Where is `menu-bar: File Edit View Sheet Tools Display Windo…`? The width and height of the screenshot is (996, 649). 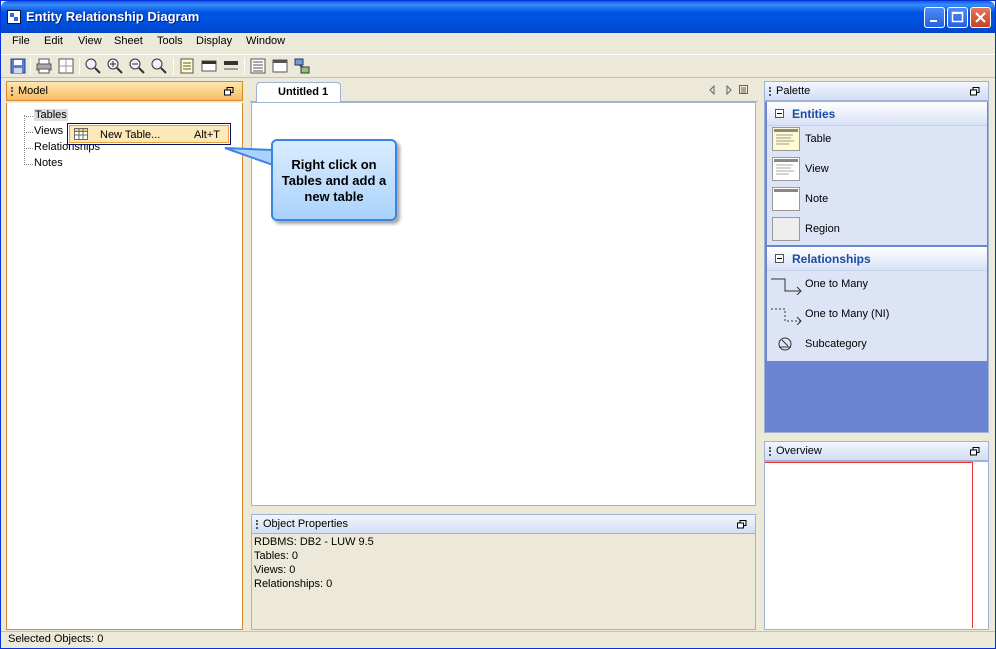
menu-bar: File Edit View Sheet Tools Display Windo… is located at coordinates (498, 43).